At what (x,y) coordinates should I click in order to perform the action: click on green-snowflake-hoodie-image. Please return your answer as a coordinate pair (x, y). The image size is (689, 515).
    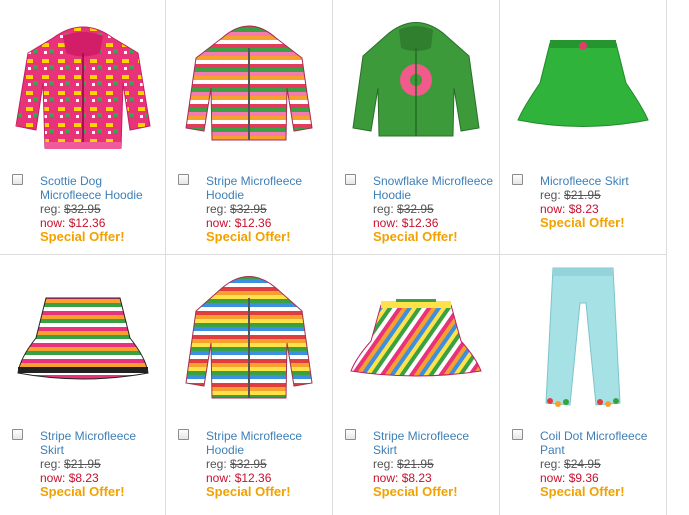
    Looking at the image, I should click on (416, 83).